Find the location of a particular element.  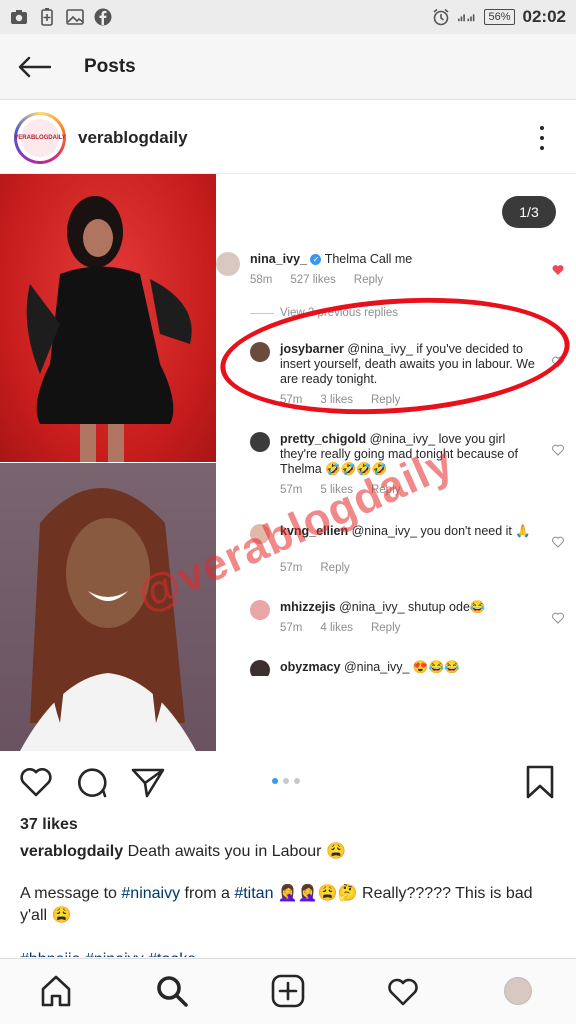

gallery-icon is located at coordinates (75, 17).